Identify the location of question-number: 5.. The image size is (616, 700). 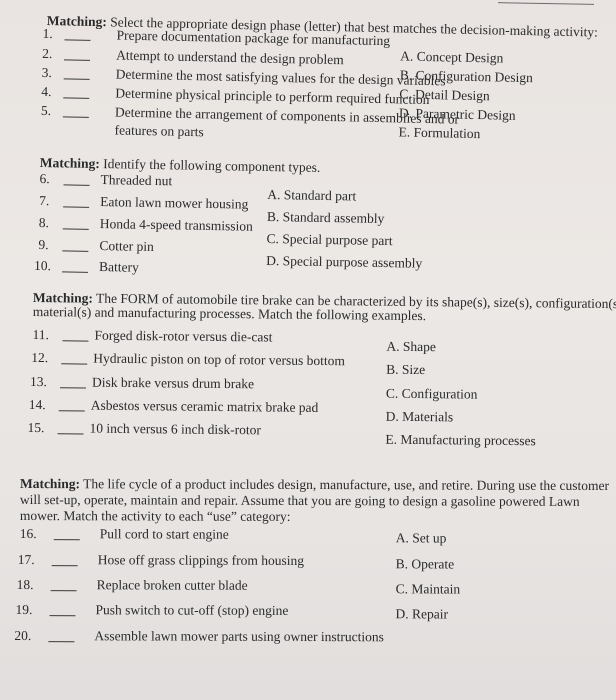
(46, 110).